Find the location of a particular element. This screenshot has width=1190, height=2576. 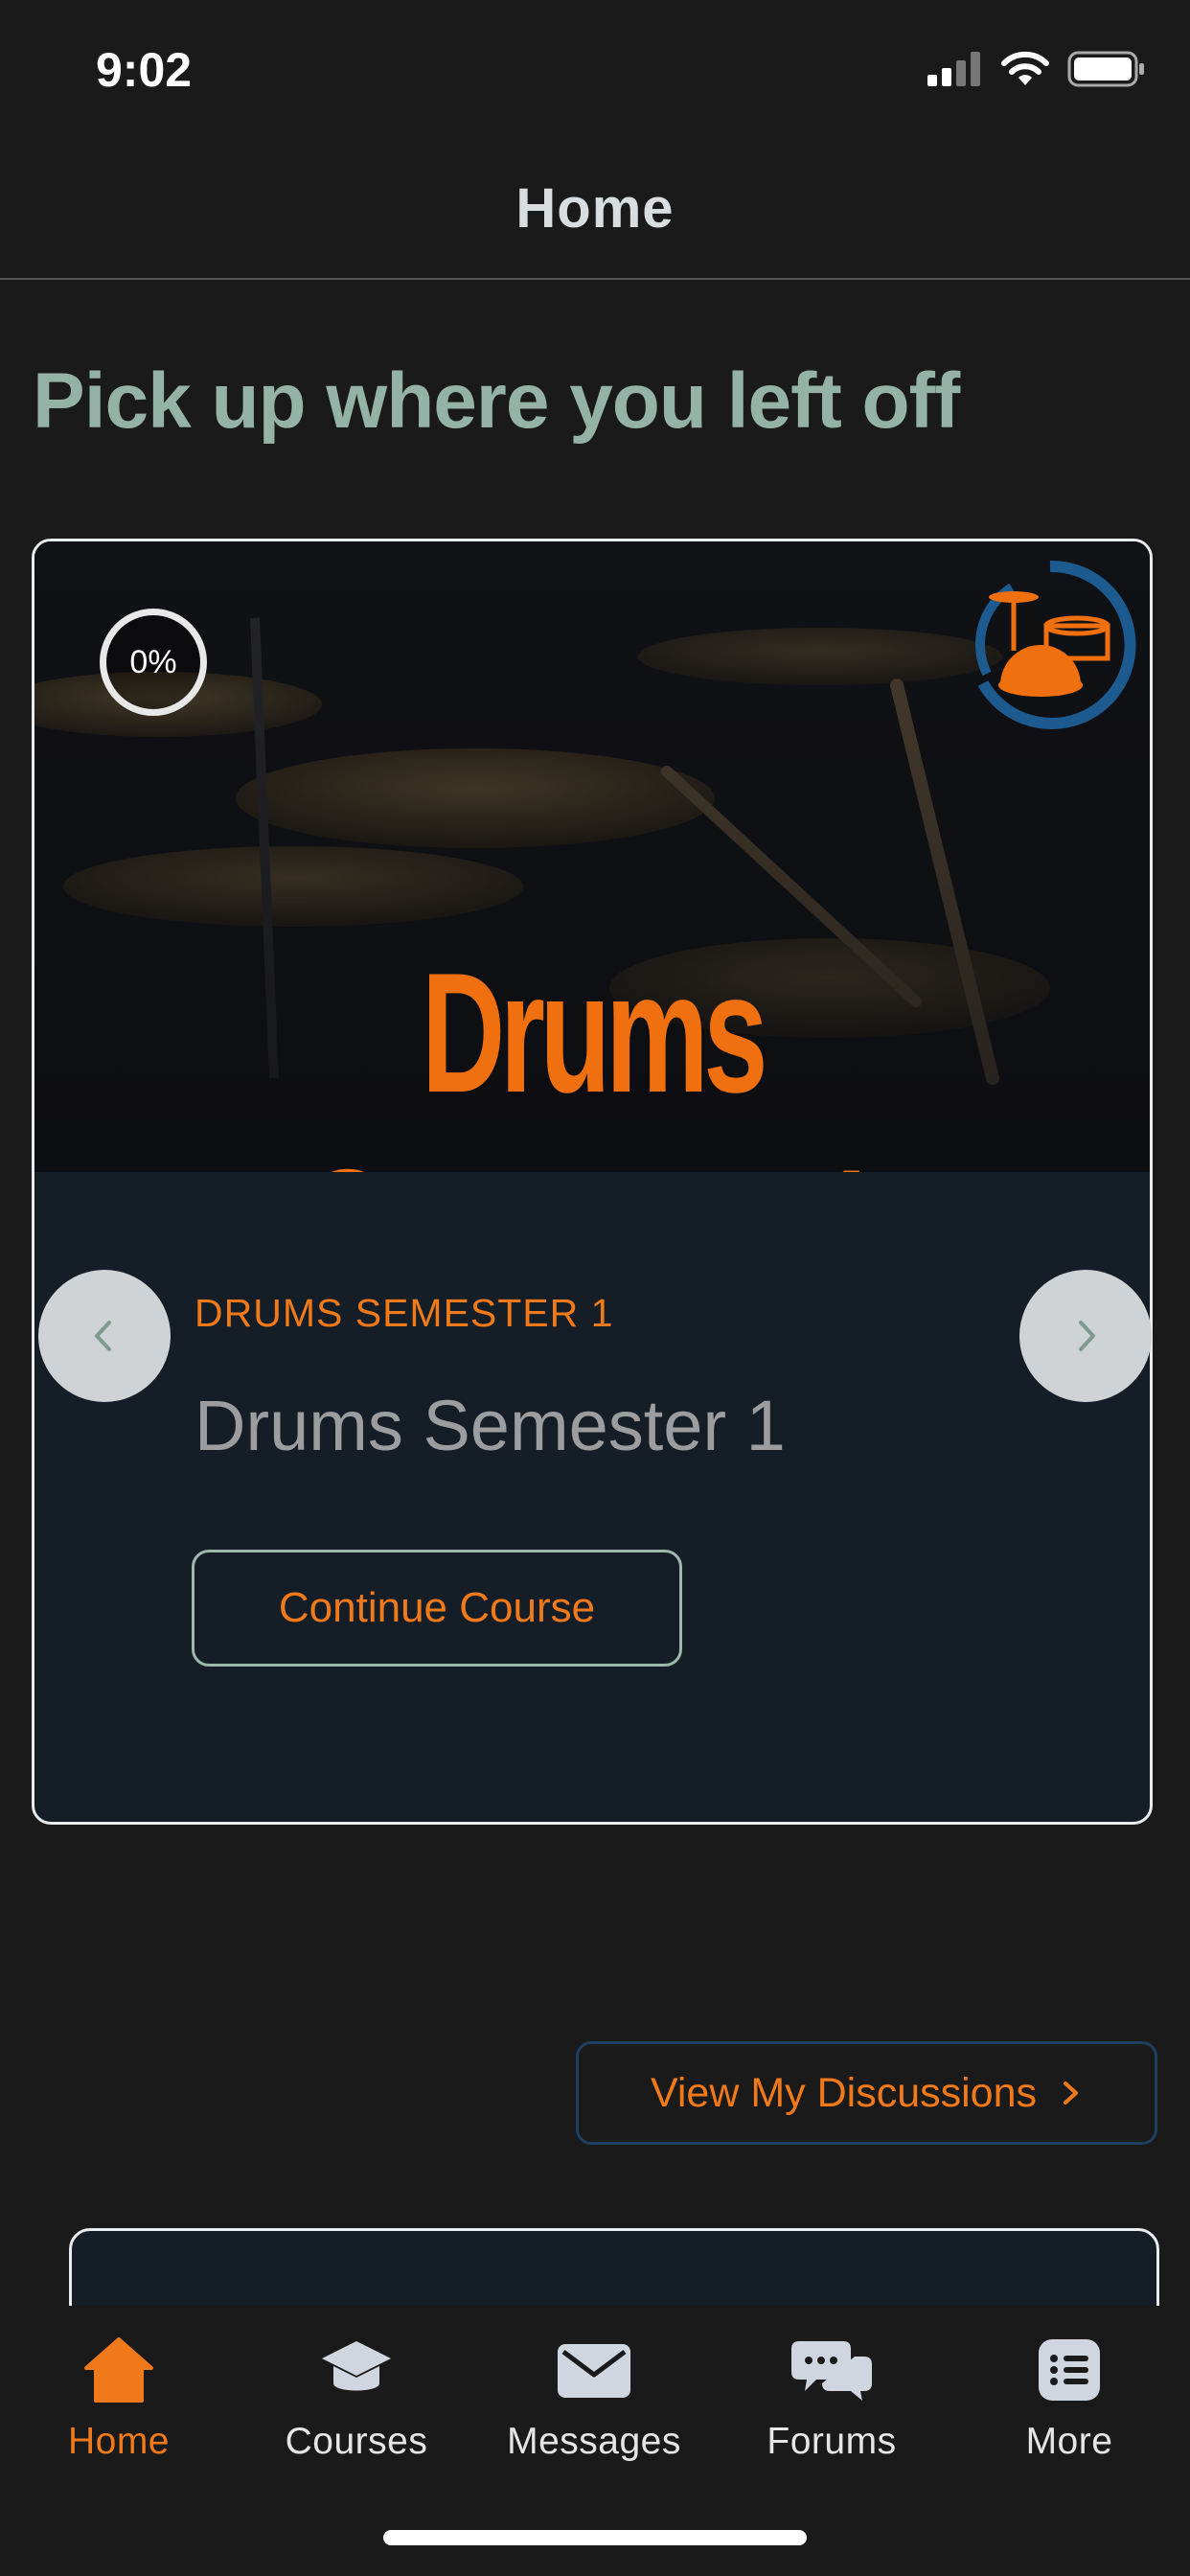

tab-more: More is located at coordinates (1069, 2400).